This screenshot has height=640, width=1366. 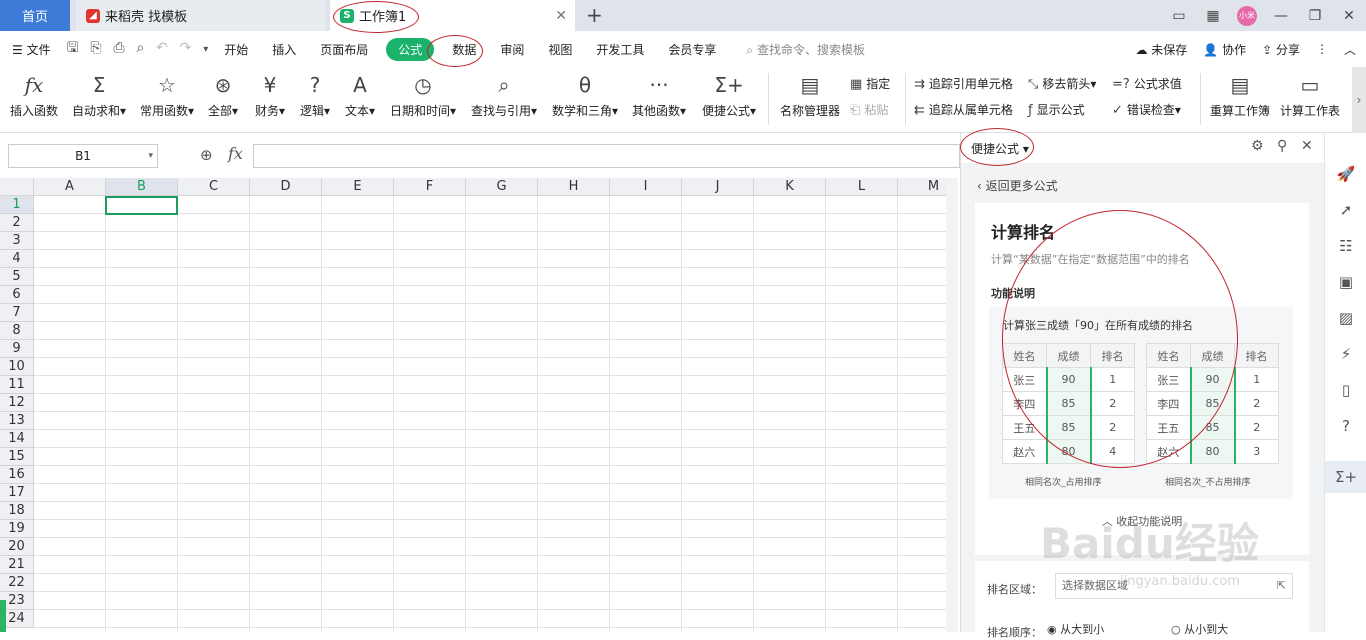 What do you see at coordinates (140, 48) in the screenshot?
I see `preview-icon: ⌕` at bounding box center [140, 48].